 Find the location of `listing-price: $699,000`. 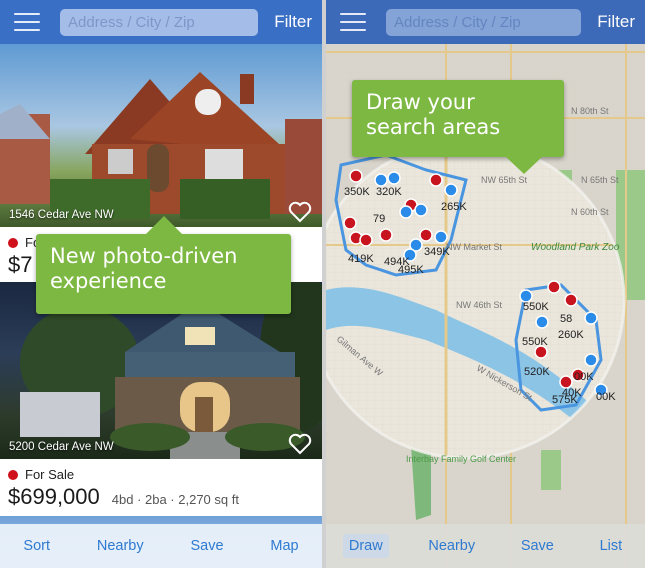

listing-price: $699,000 is located at coordinates (54, 496).